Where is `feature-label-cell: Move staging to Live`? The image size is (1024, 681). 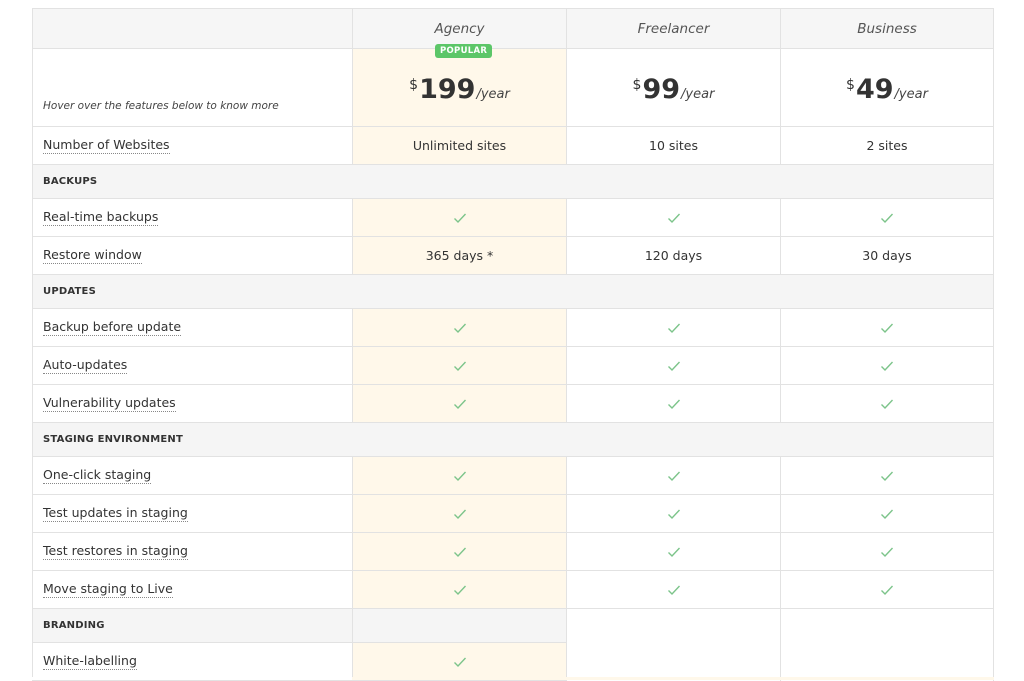 feature-label-cell: Move staging to Live is located at coordinates (192, 590).